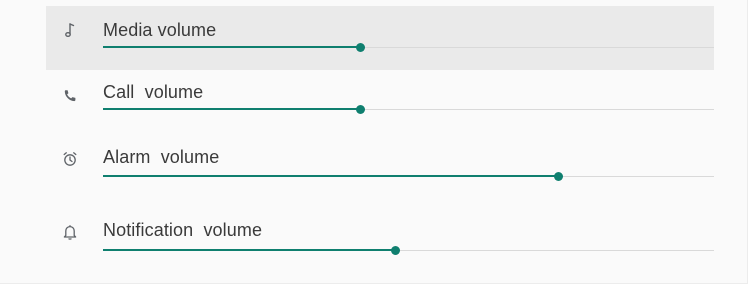 This screenshot has width=751, height=287. I want to click on media-volume-slider, so click(408, 48).